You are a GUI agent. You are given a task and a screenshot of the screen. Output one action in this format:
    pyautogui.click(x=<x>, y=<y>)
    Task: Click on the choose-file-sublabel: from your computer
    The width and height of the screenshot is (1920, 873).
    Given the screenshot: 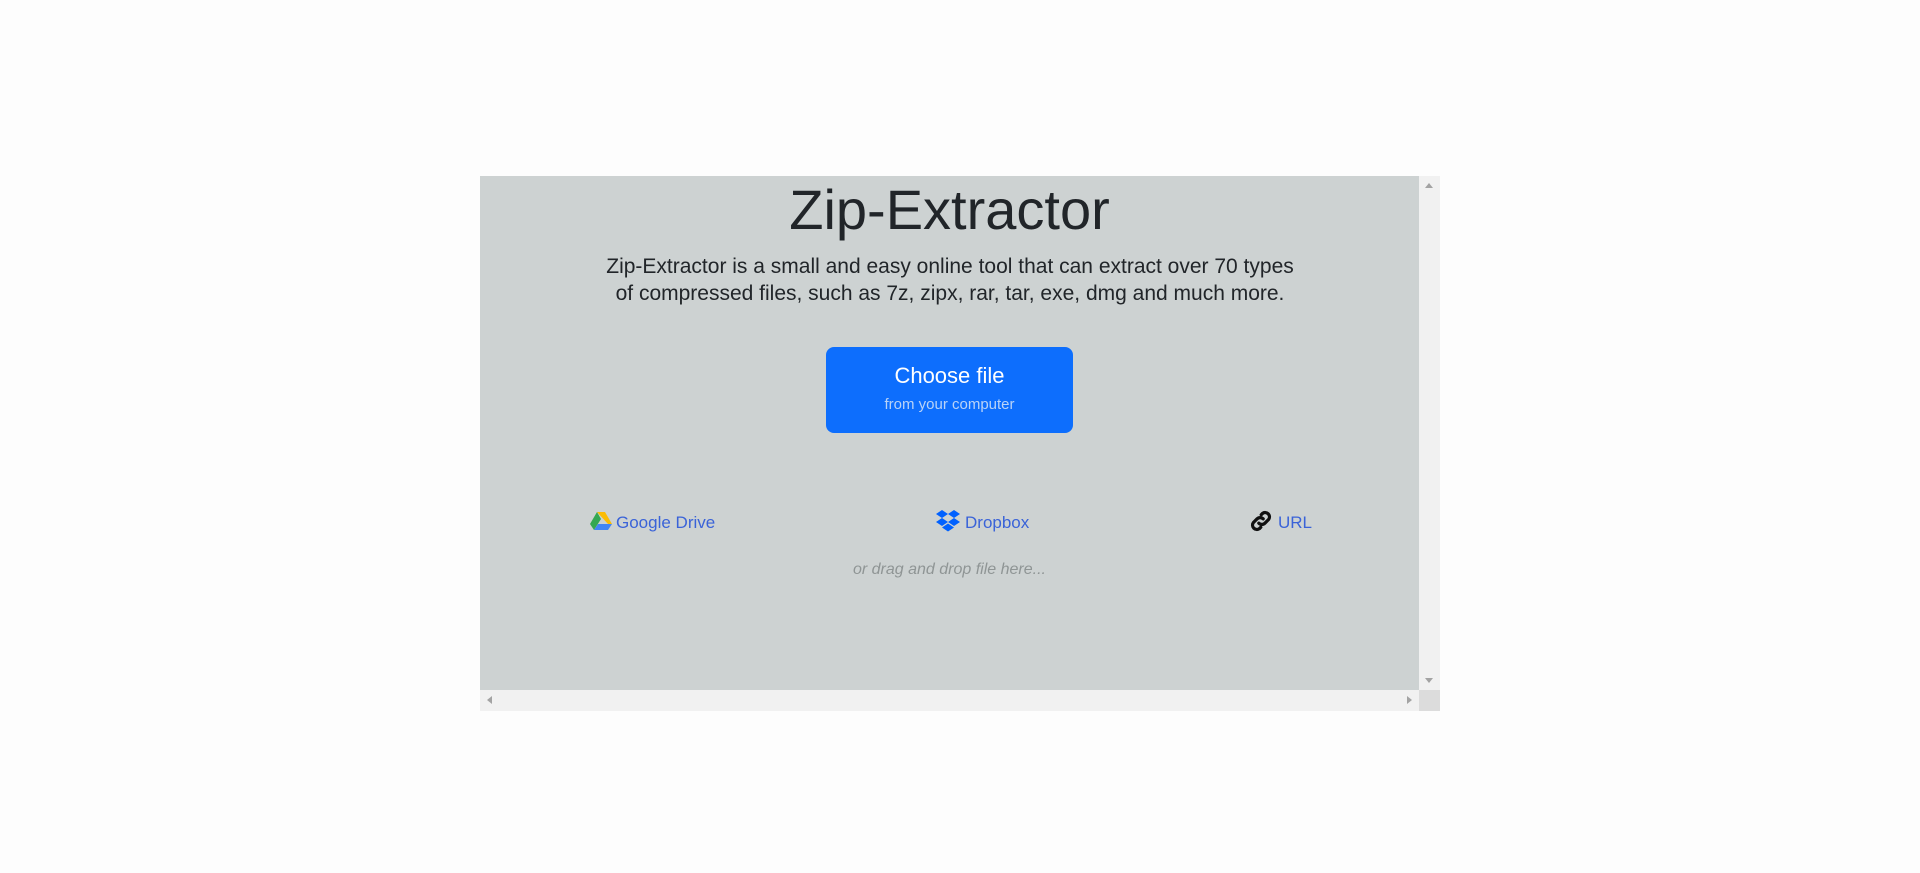 What is the action you would take?
    pyautogui.click(x=949, y=404)
    